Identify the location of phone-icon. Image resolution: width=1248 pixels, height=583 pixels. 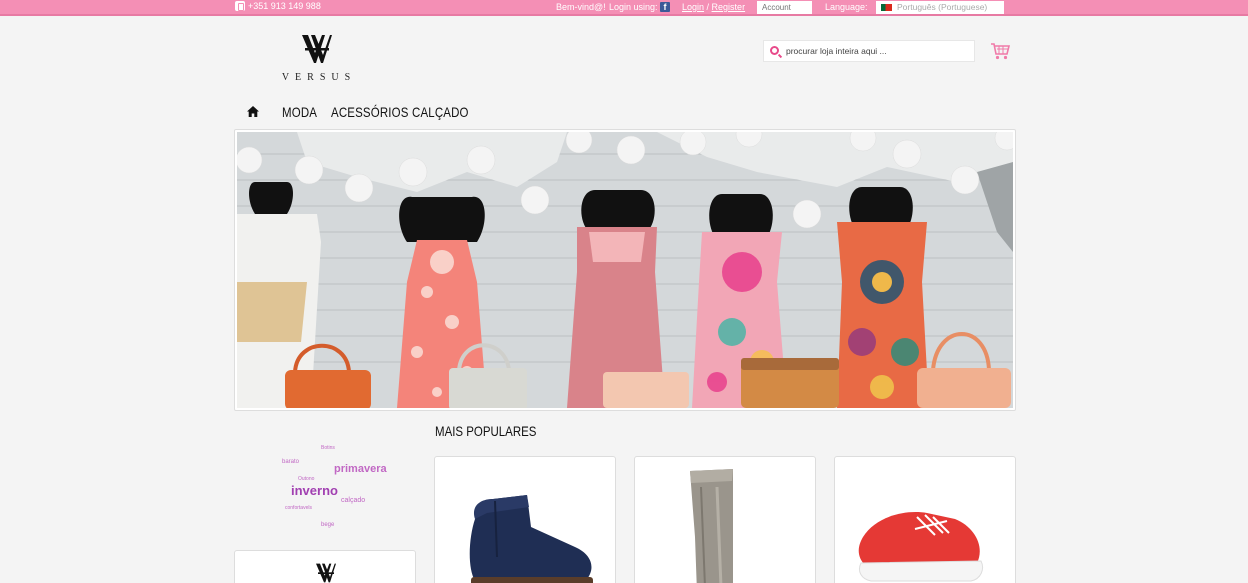
(240, 6).